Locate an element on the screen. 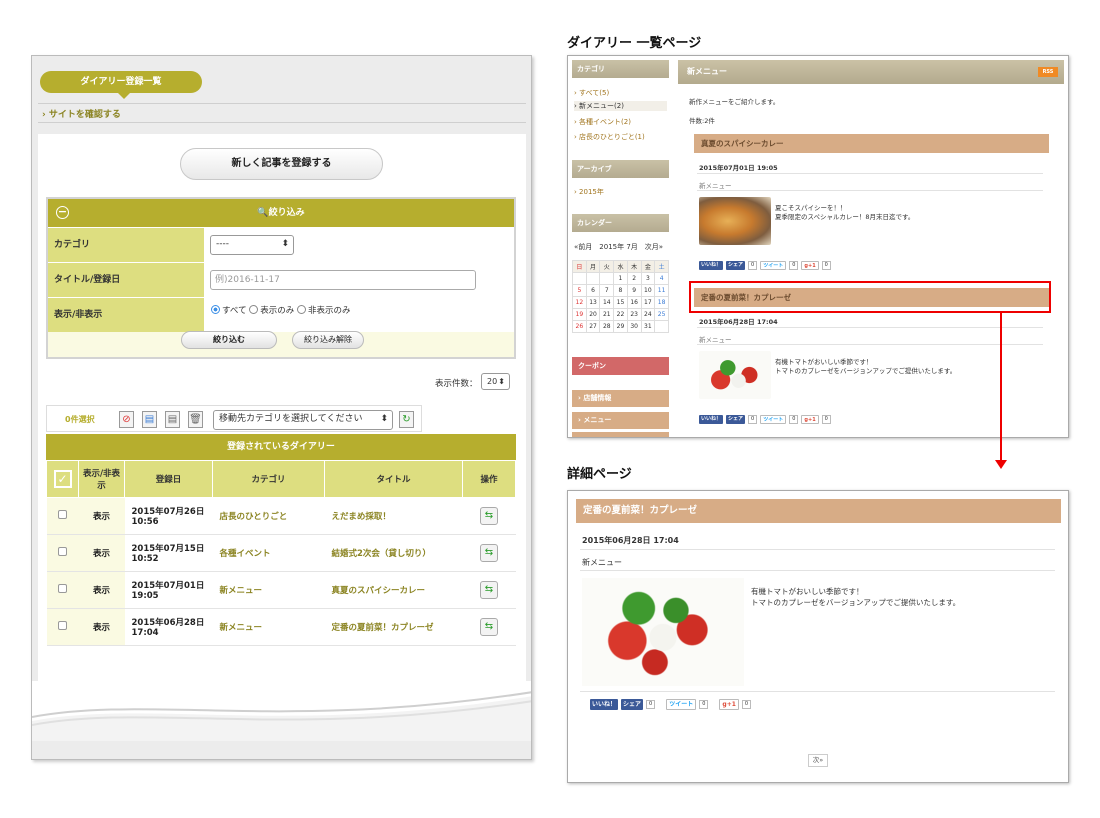  post-text: トマトのカプレーゼをバージョンアップでご提供いたします。 is located at coordinates (866, 371).